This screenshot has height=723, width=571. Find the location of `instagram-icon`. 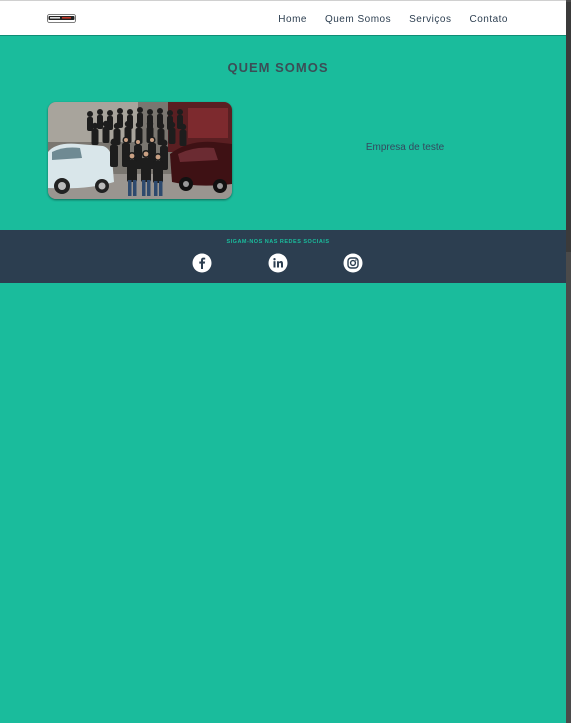

instagram-icon is located at coordinates (353, 263).